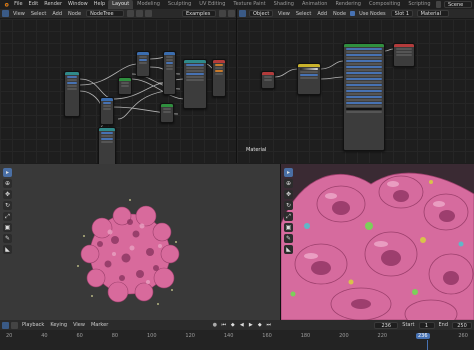 The width and height of the screenshot is (474, 350). What do you see at coordinates (99, 4) in the screenshot?
I see `menu-help: Help` at bounding box center [99, 4].